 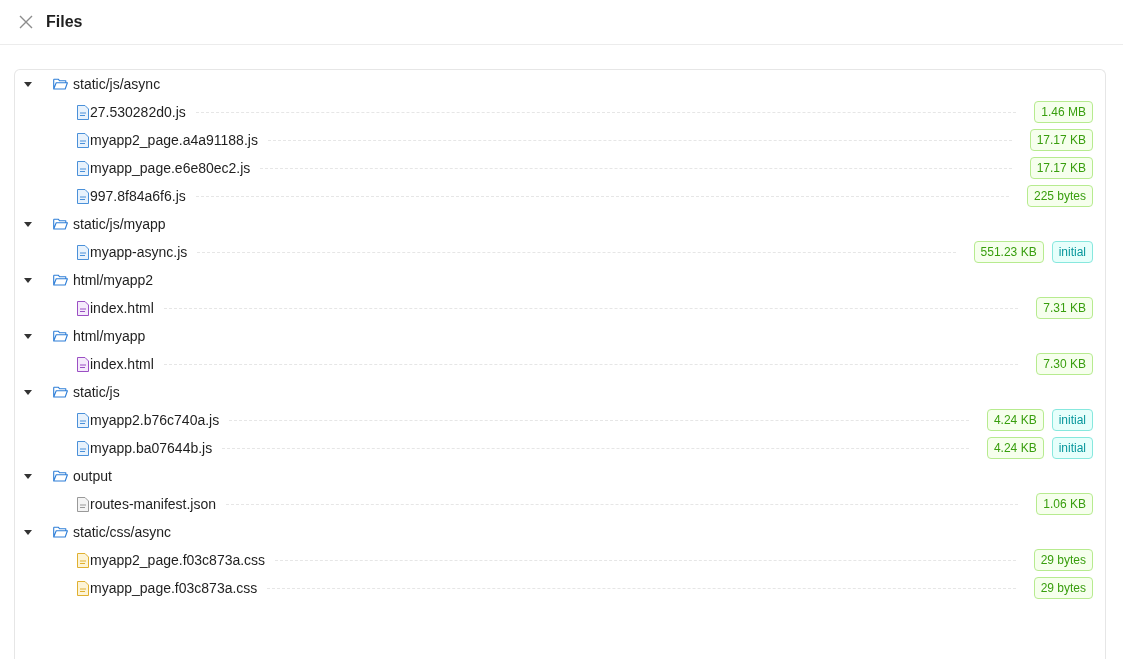 What do you see at coordinates (138, 112) in the screenshot?
I see `file-name: 27.530282d0.js` at bounding box center [138, 112].